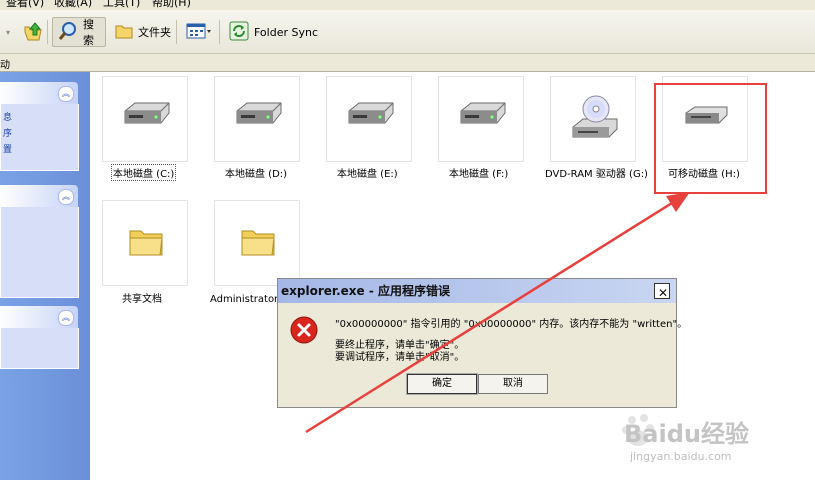  What do you see at coordinates (686, 434) in the screenshot?
I see `watermark-brand: Baidu经验` at bounding box center [686, 434].